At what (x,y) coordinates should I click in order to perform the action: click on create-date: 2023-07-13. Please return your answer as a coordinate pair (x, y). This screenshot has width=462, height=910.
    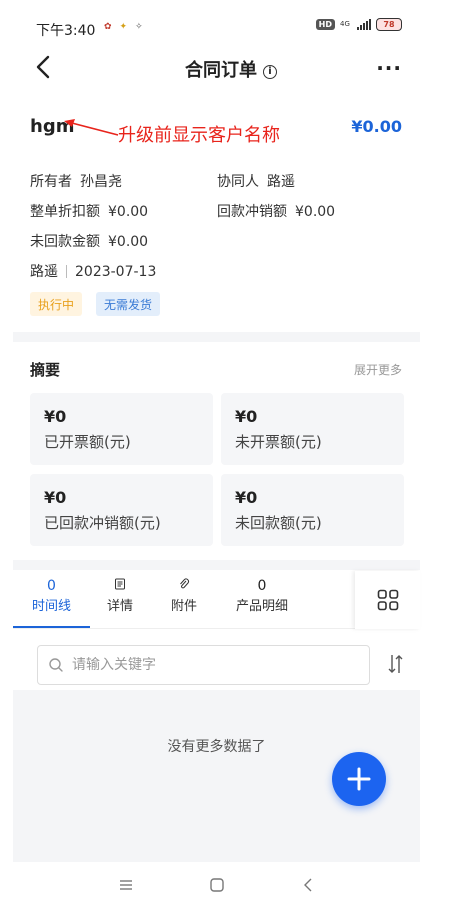
    Looking at the image, I should click on (116, 272).